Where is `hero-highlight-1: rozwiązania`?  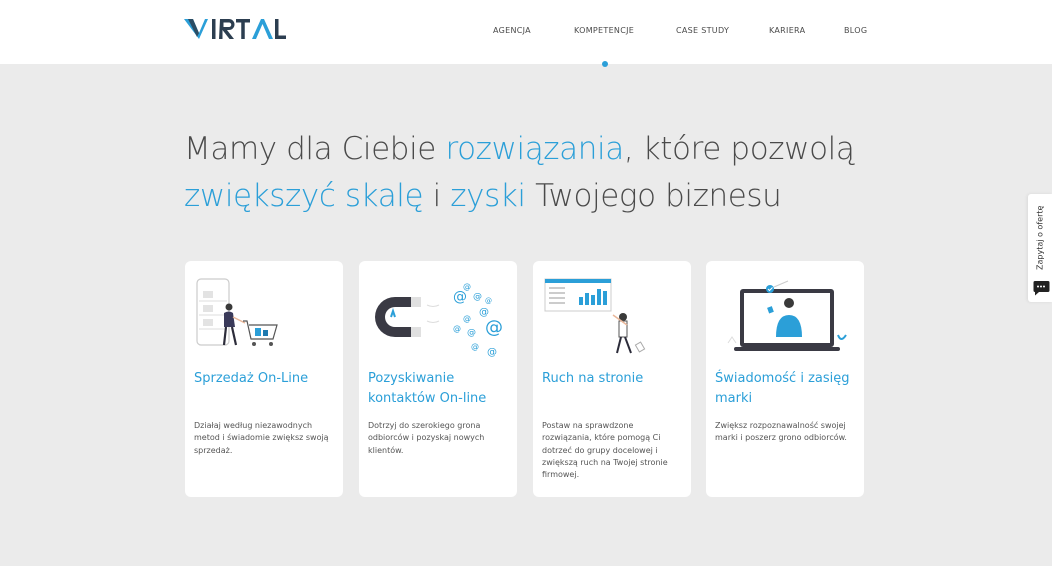
hero-highlight-1: rozwiązania is located at coordinates (534, 149).